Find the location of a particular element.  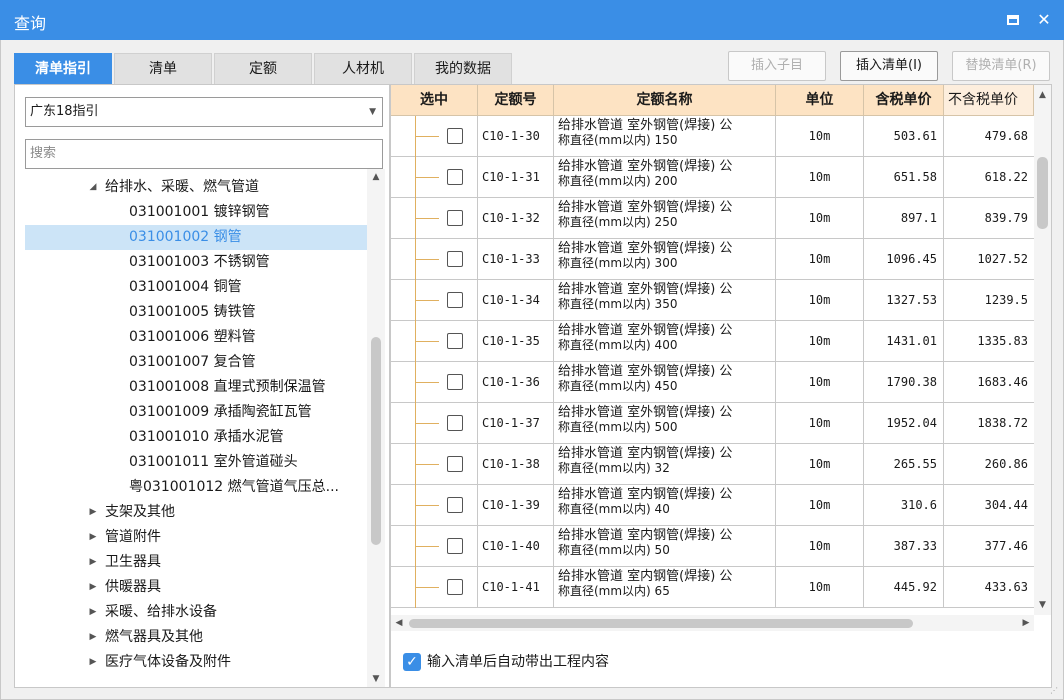

insert-list-button: 插入清单(I) is located at coordinates (889, 66).